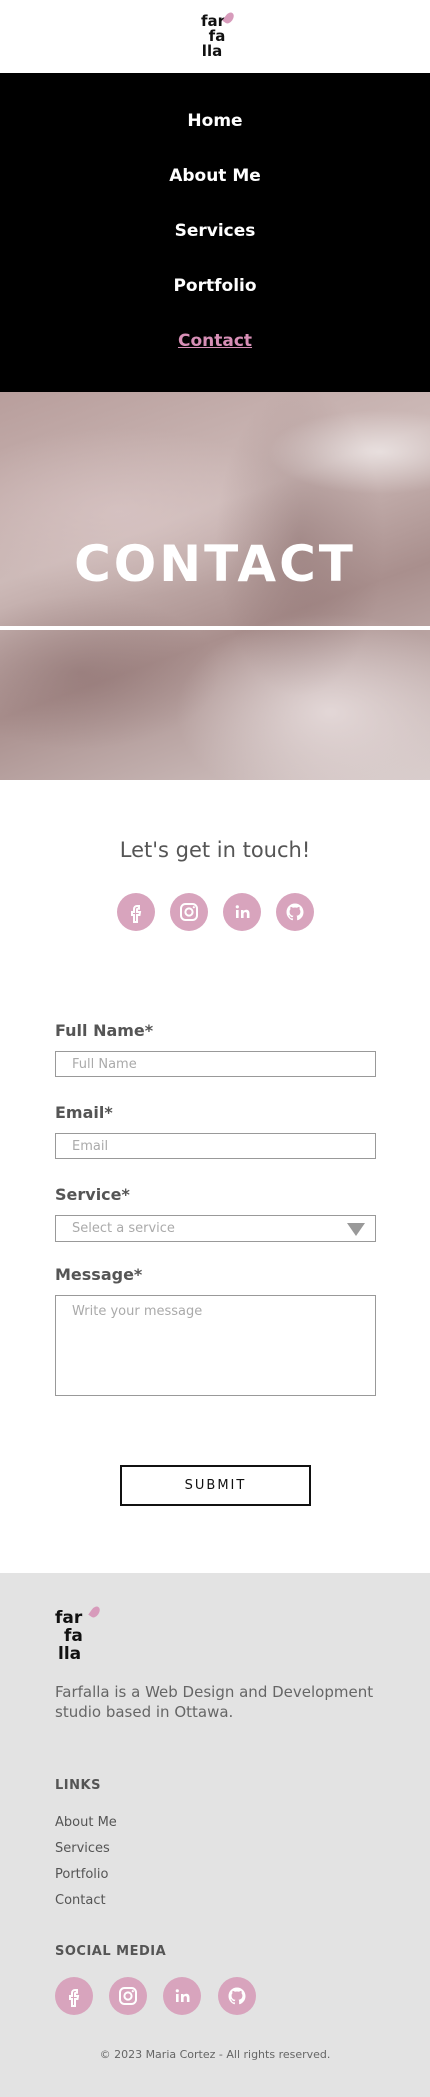 Image resolution: width=430 pixels, height=2097 pixels. I want to click on nav-item-services: Services, so click(215, 231).